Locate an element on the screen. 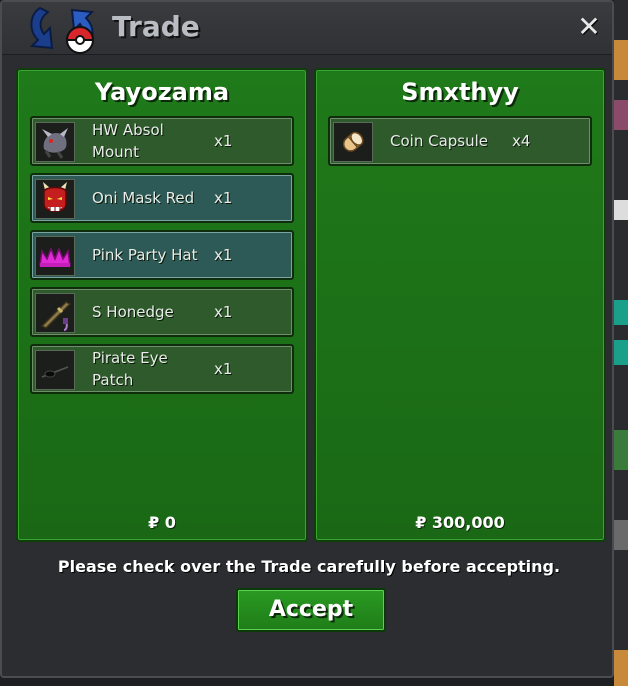 The width and height of the screenshot is (628, 686). eye-patch-icon is located at coordinates (55, 370).